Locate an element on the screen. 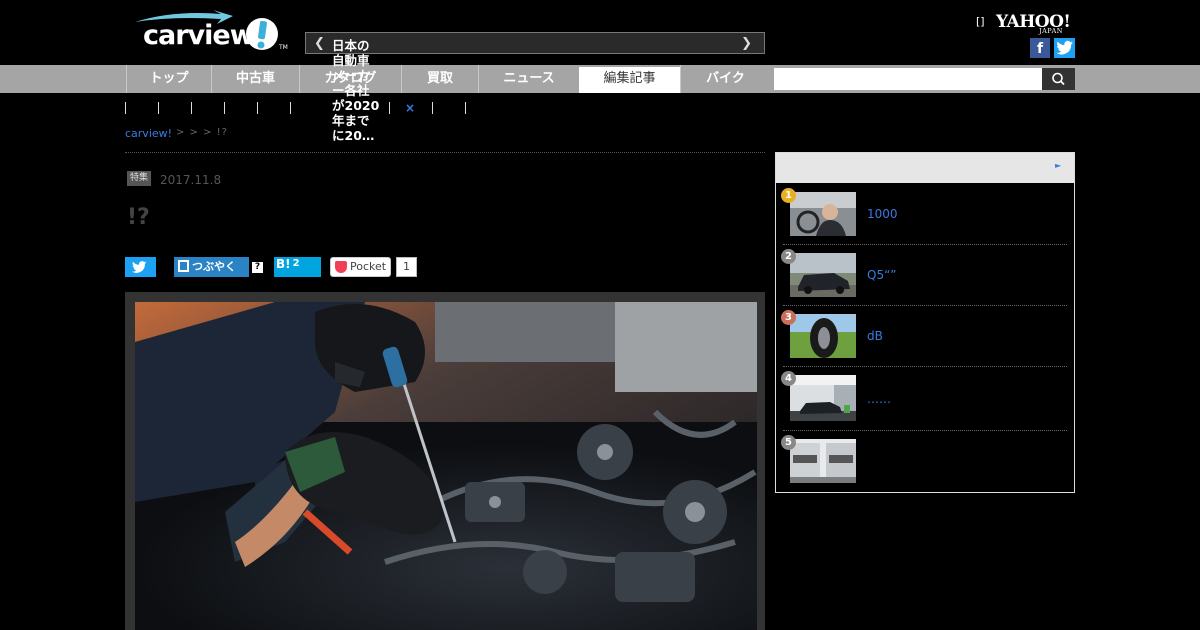 The height and width of the screenshot is (630, 1200). nav-buyback: 買取 is located at coordinates (439, 79).